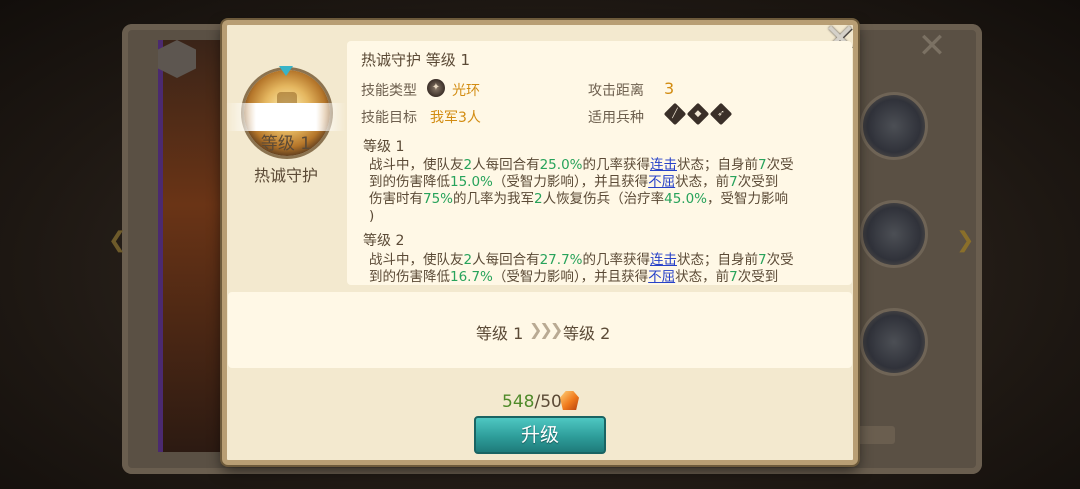  I want to click on triple-chevron-icon: ❯❯❯, so click(546, 329).